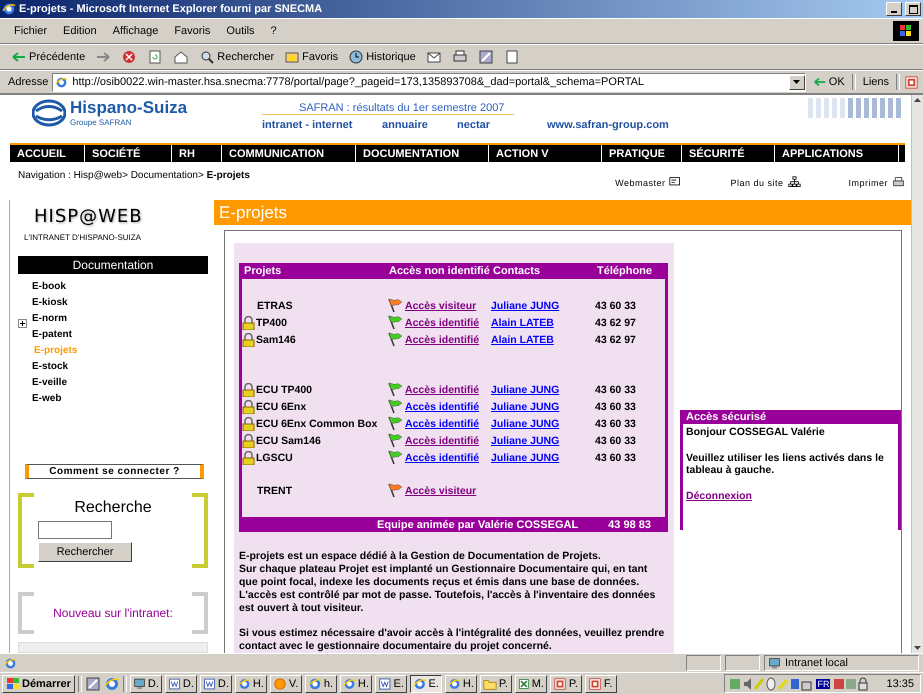  I want to click on taskbar-button: V., so click(286, 683).